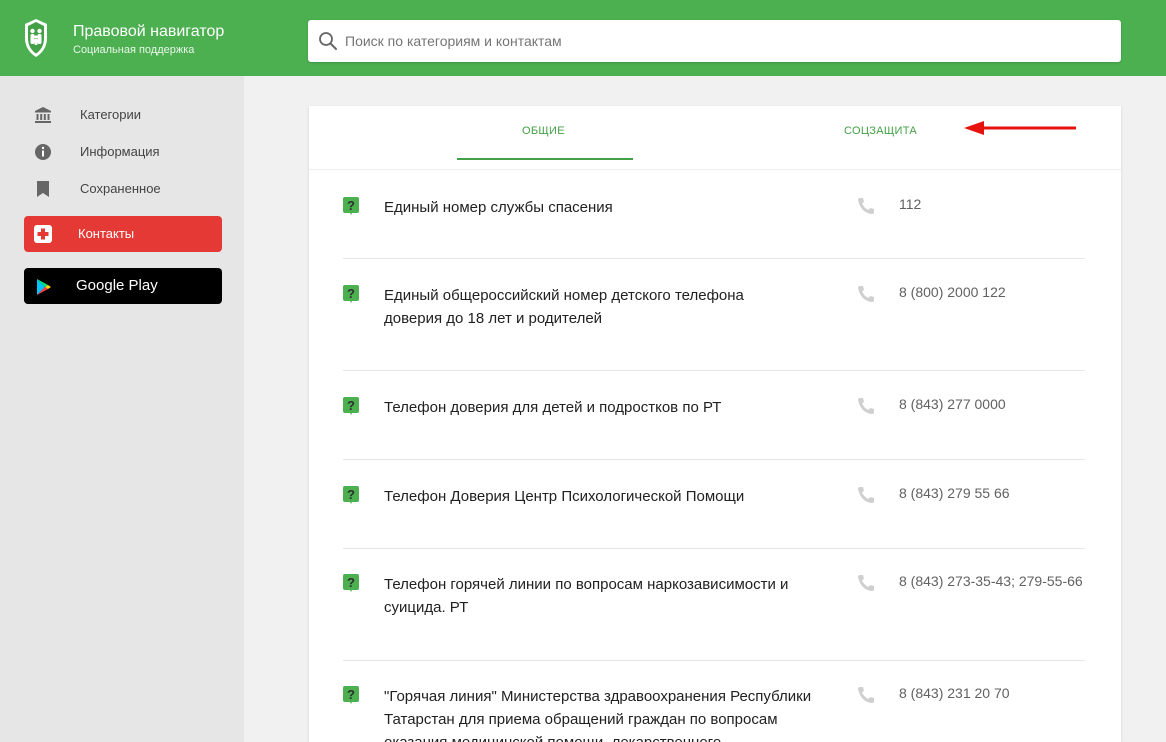 This screenshot has height=742, width=1166. Describe the element at coordinates (120, 151) in the screenshot. I see `sidebar-item-label: Информация` at that location.